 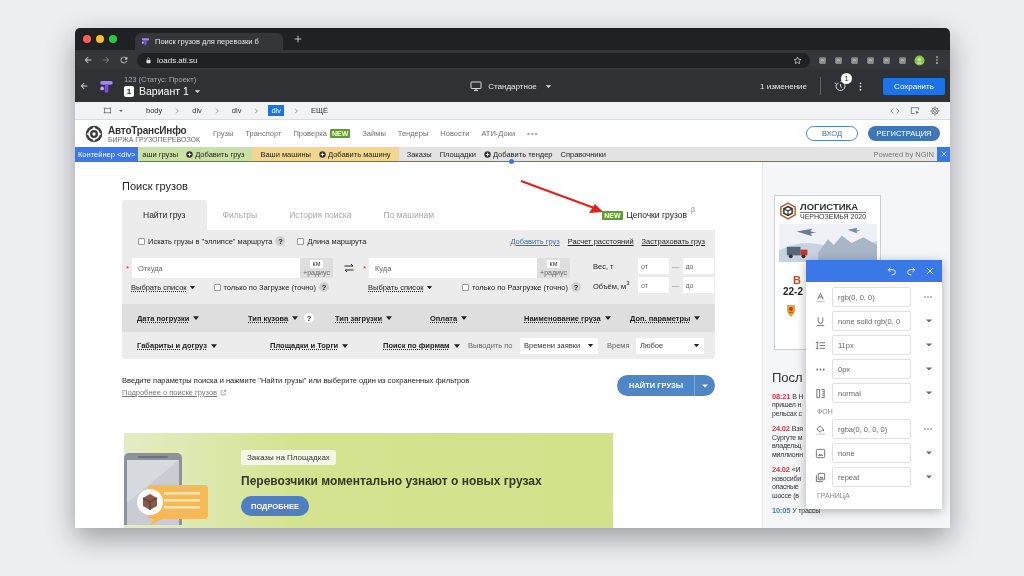 What do you see at coordinates (147, 130) in the screenshot?
I see `logo-text: АвтоТрансИнфо` at bounding box center [147, 130].